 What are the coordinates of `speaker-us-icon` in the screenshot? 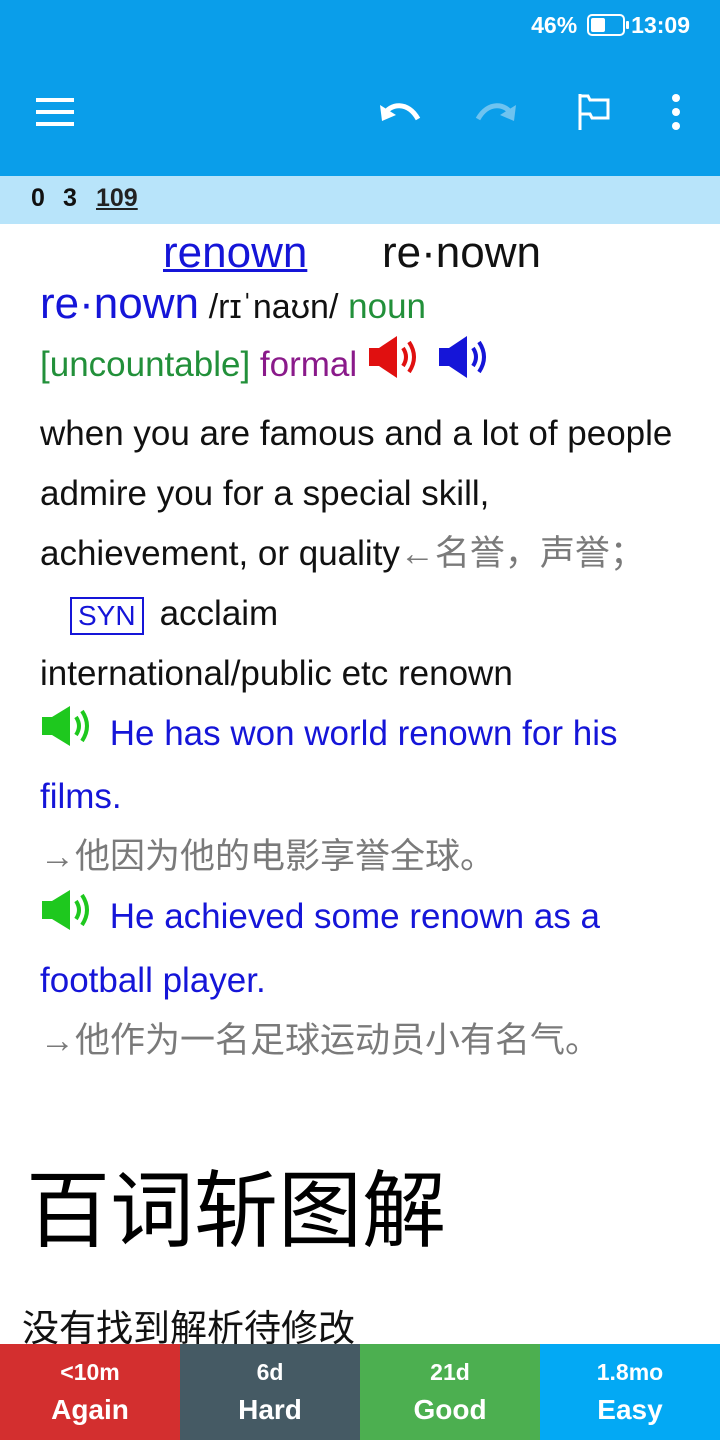 It's located at (467, 366).